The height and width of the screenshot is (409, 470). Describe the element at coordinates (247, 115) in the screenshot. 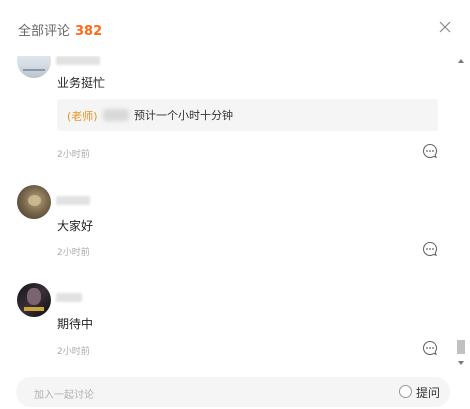

I see `teacher-reply: (老师) 预计一个小时十分钟` at that location.